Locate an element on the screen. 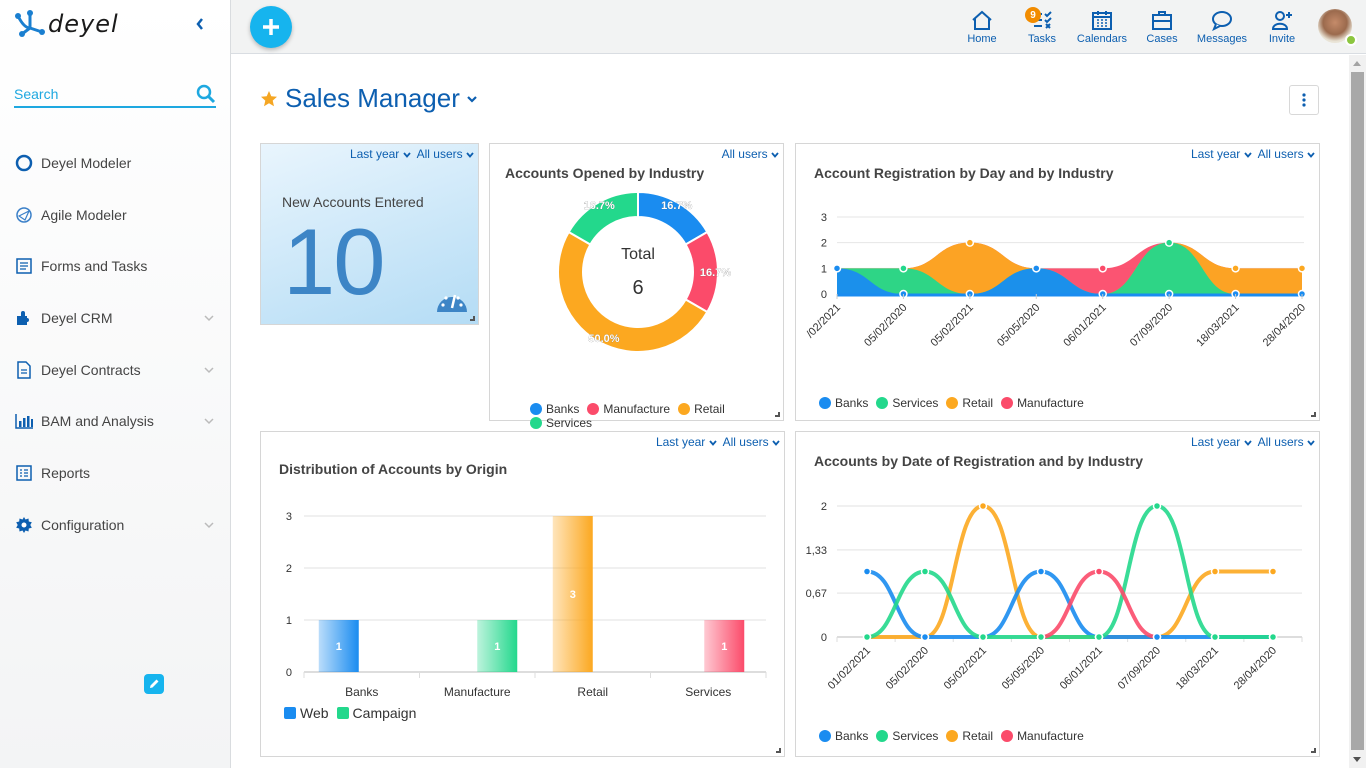  circle-ring-icon is located at coordinates (24, 163).